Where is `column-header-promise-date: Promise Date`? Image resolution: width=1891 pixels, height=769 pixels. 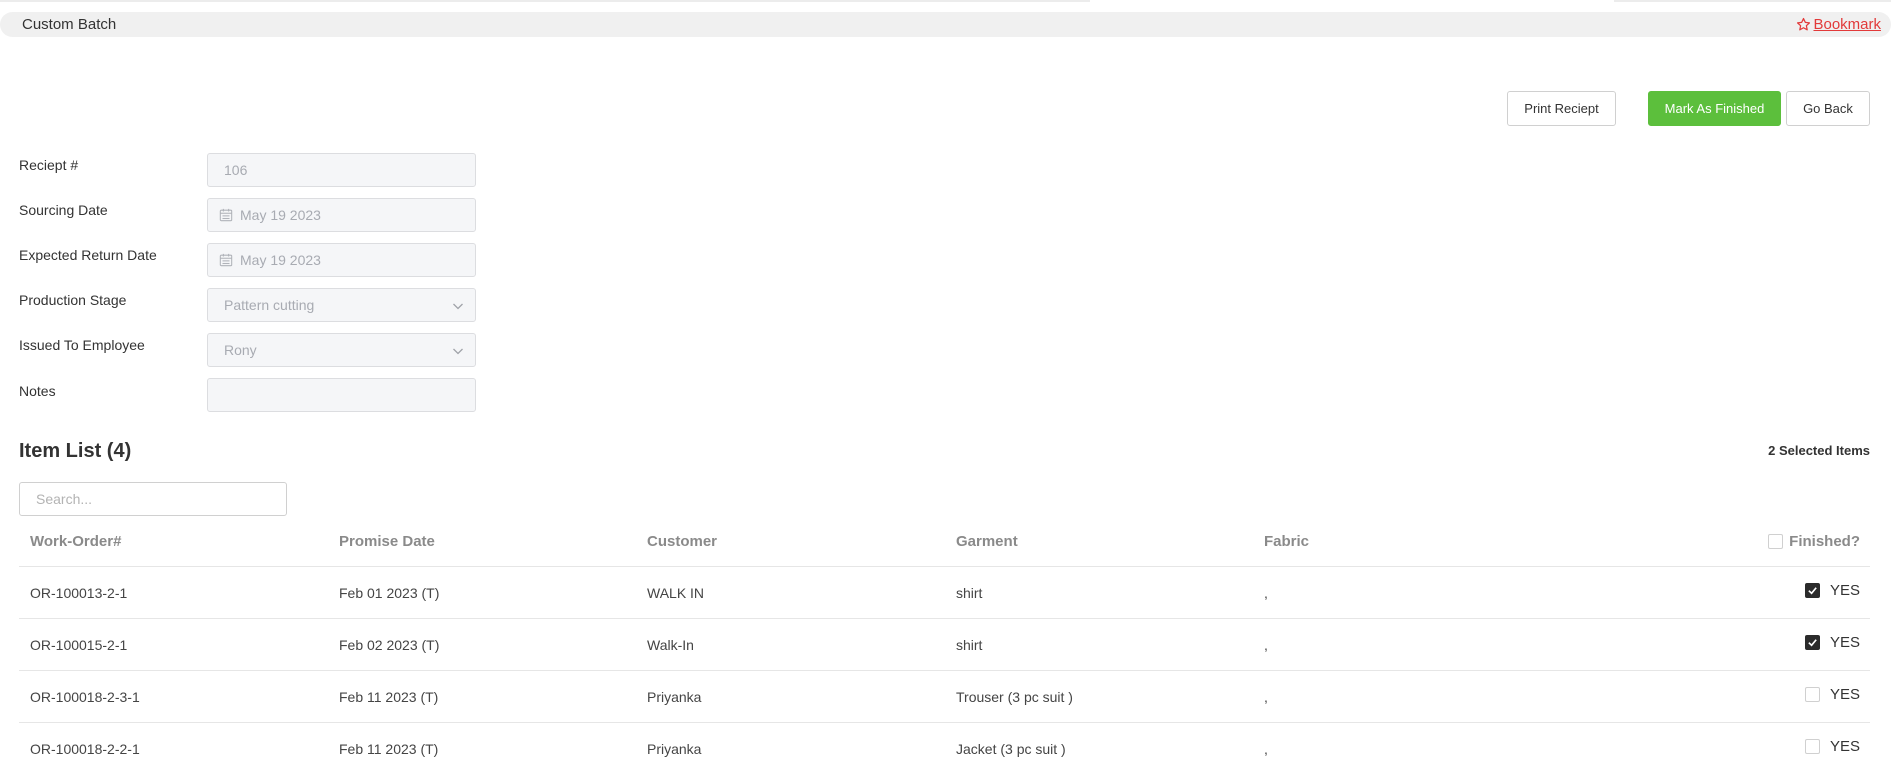 column-header-promise-date: Promise Date is located at coordinates (387, 541).